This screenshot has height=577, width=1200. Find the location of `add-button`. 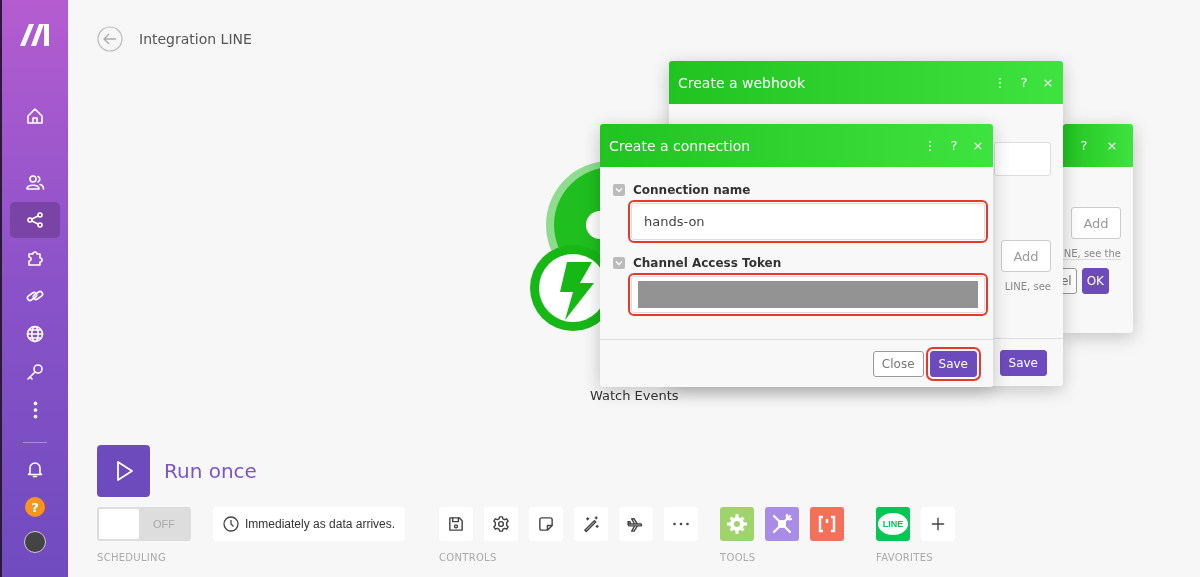

add-button is located at coordinates (938, 524).